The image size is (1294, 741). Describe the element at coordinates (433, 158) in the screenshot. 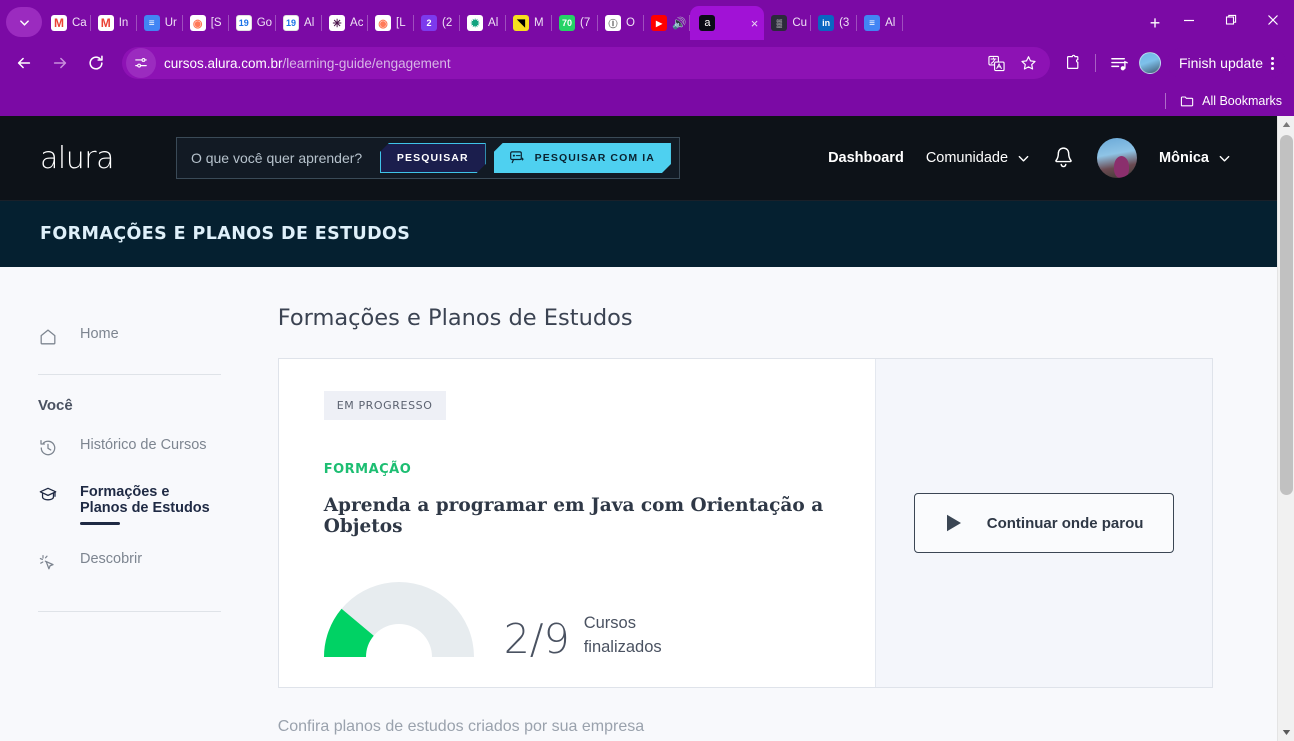

I see `search-button: PESQUISAR` at that location.